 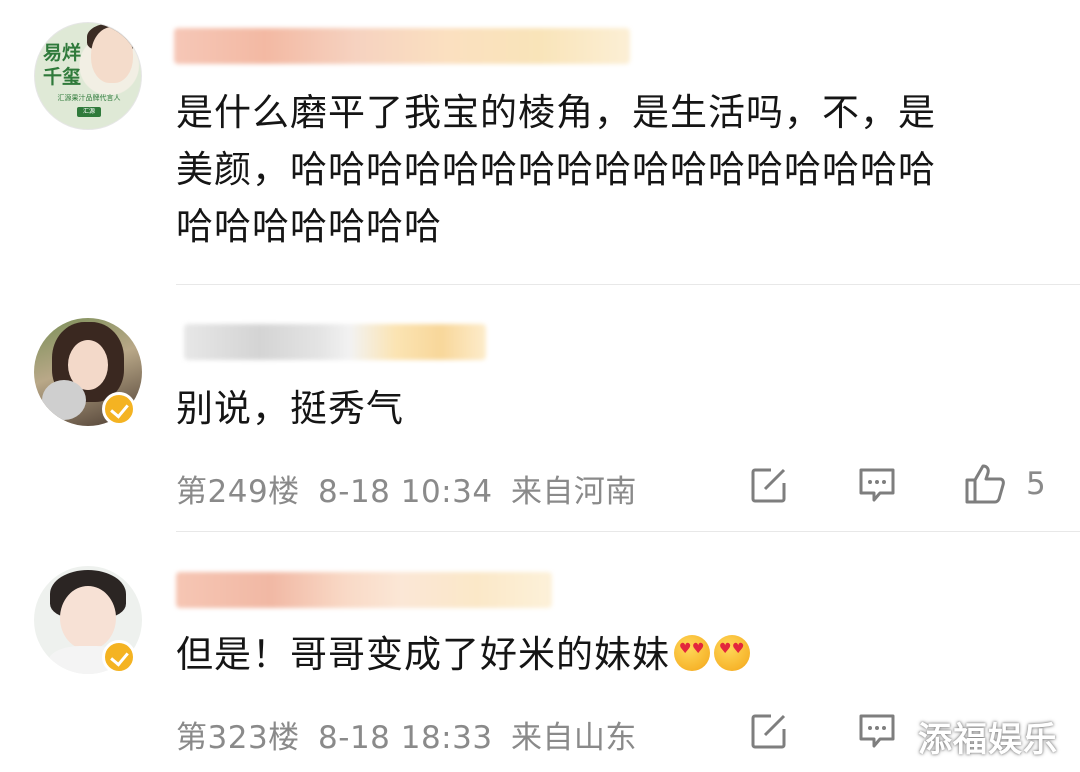 What do you see at coordinates (89, 112) in the screenshot?
I see `avatar-logo: 汇源` at bounding box center [89, 112].